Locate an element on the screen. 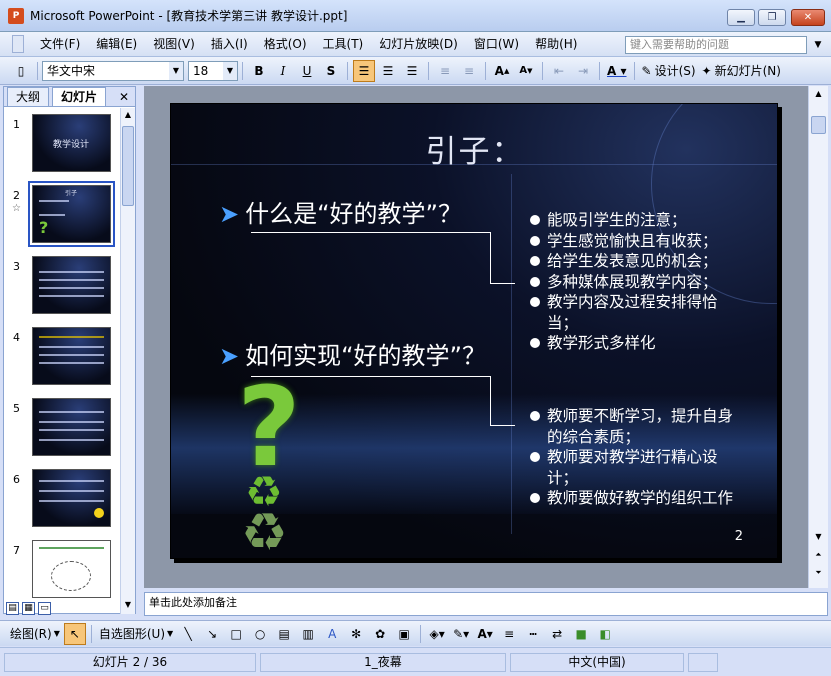 This screenshot has width=831, height=676. italic-button: I is located at coordinates (283, 71).